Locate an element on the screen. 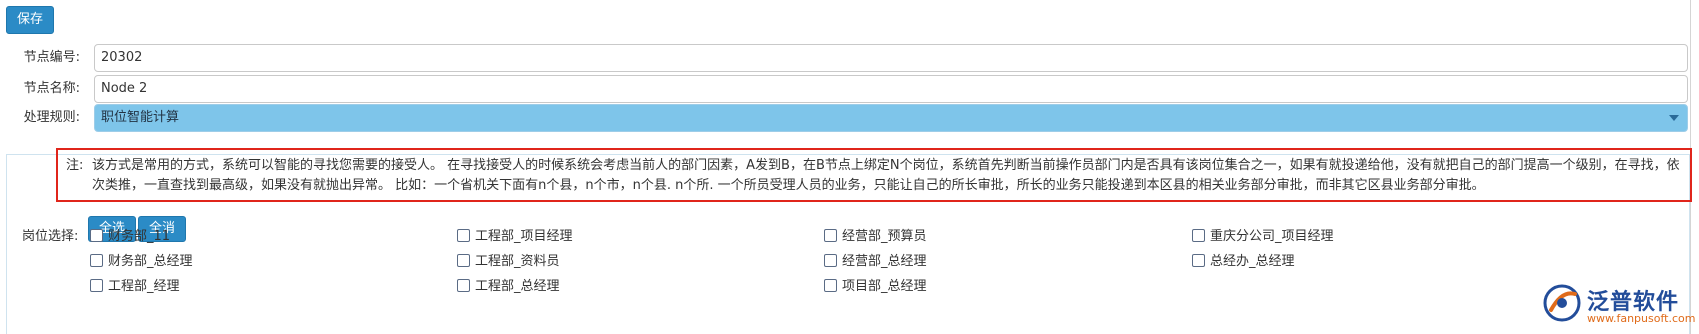  note-label: 注: is located at coordinates (75, 165).